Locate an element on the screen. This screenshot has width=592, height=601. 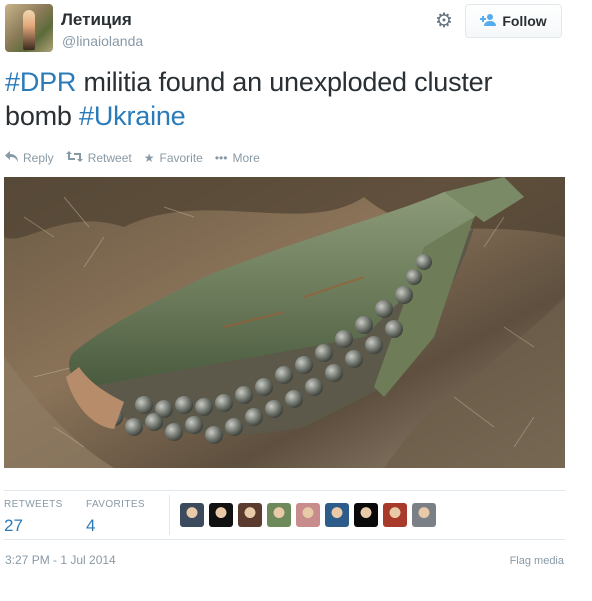
retweet-icon is located at coordinates (74, 158).